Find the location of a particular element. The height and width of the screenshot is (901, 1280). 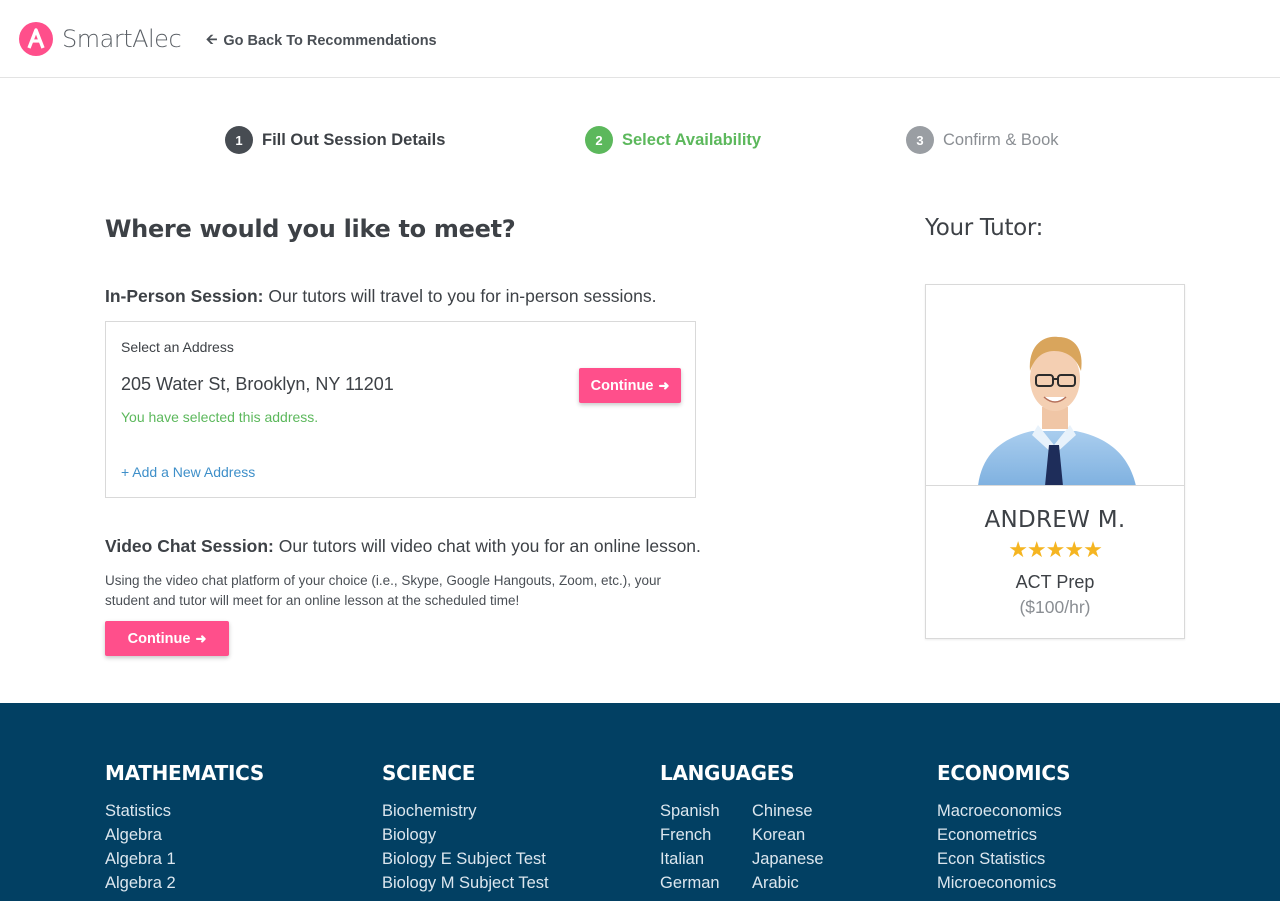

footer-link: Algebra 2 is located at coordinates (184, 883).